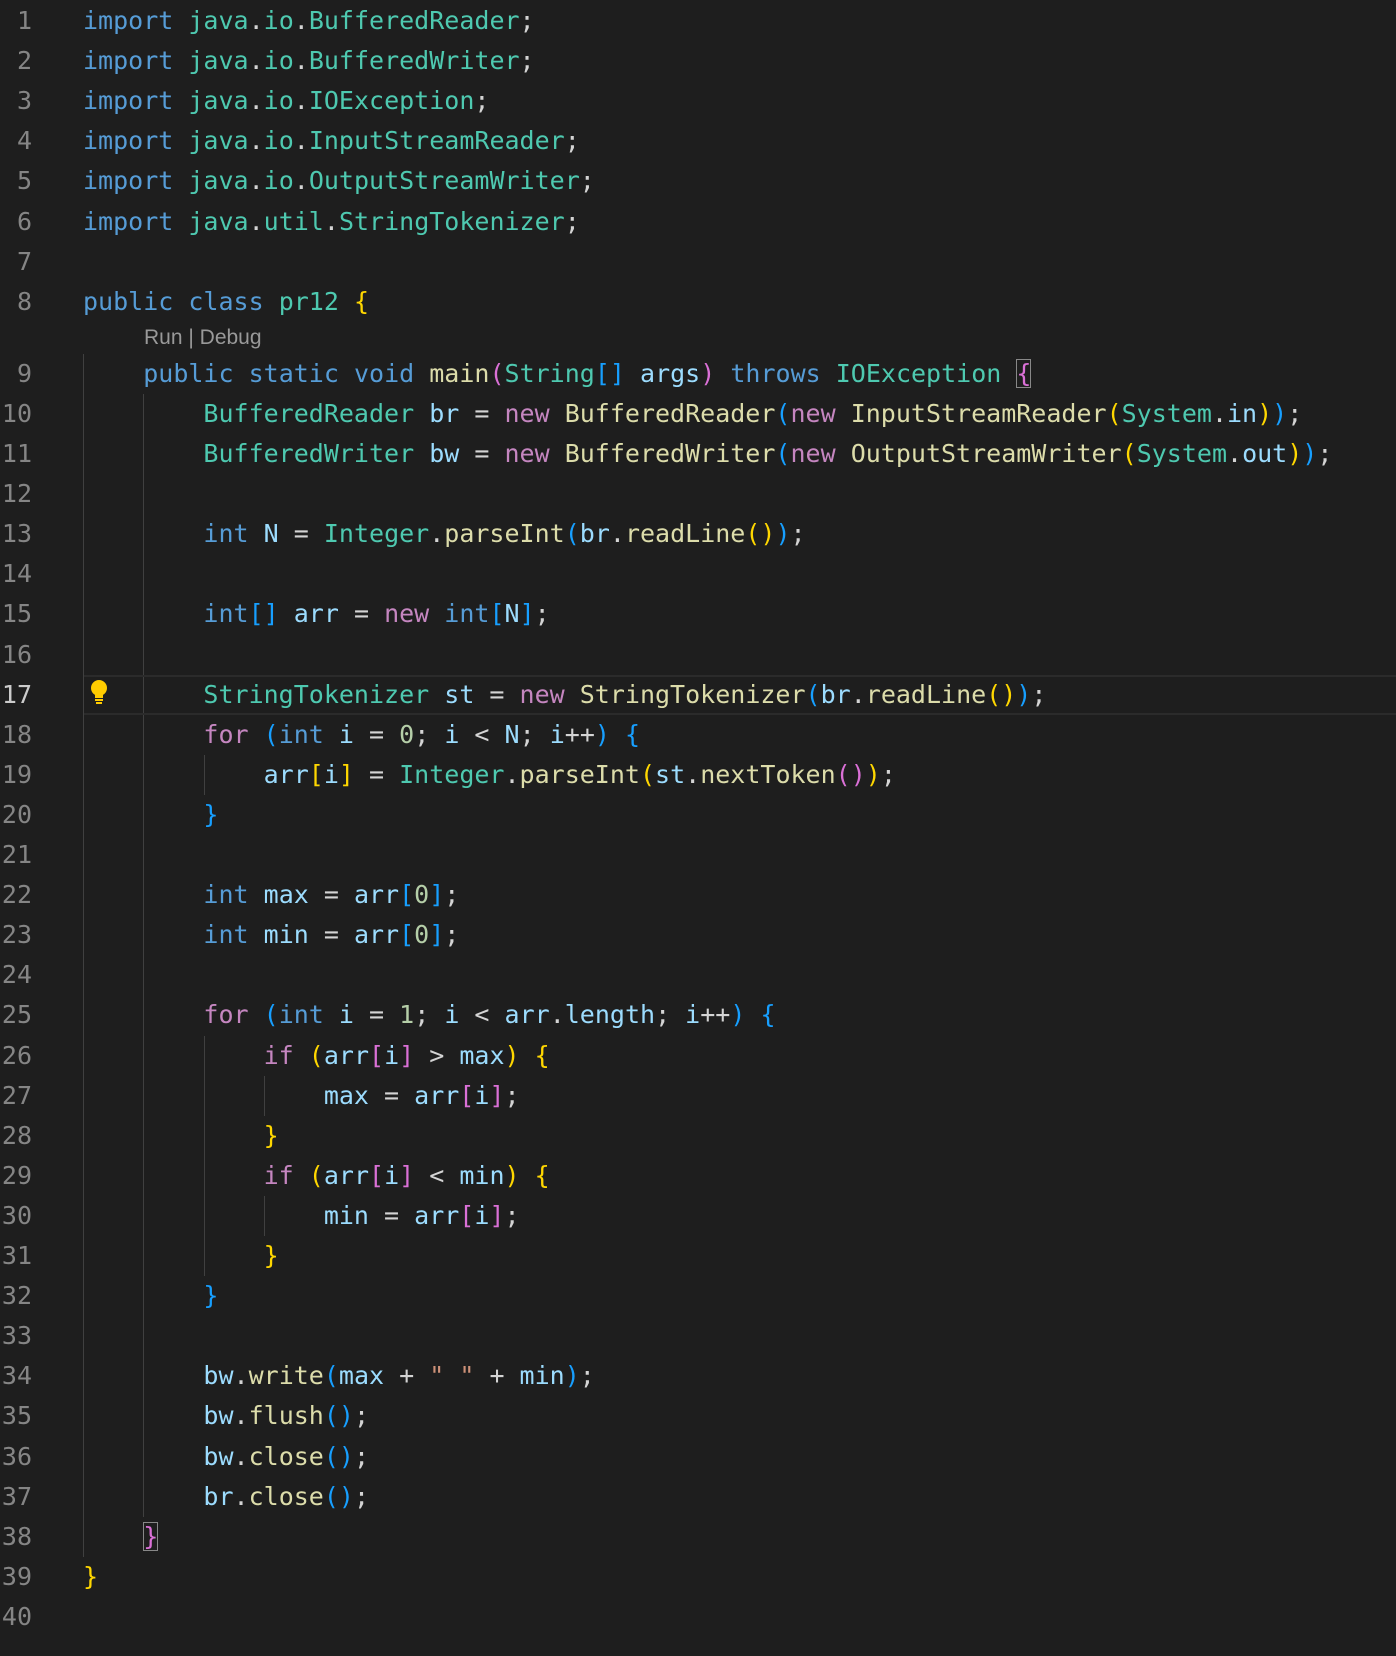 This screenshot has width=1396, height=1656. What do you see at coordinates (698, 262) in the screenshot?
I see `code-line: 7` at bounding box center [698, 262].